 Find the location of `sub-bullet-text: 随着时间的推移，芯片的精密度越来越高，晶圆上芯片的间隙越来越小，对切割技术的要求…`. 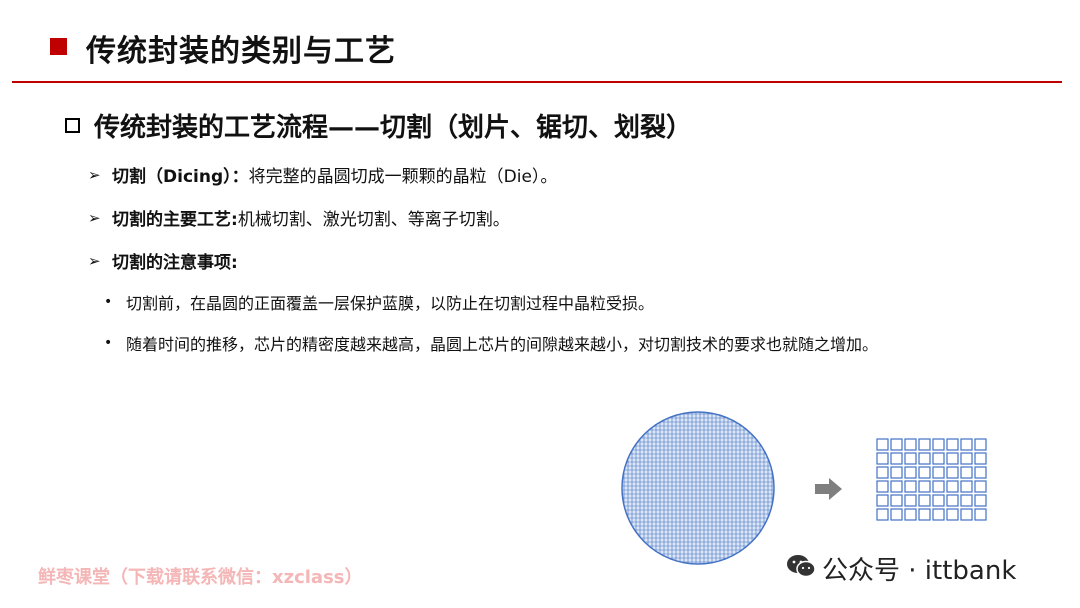

sub-bullet-text: 随着时间的推移，芯片的精密度越来越高，晶圆上芯片的间隙越来越小，对切割技术的要求… is located at coordinates (502, 344).